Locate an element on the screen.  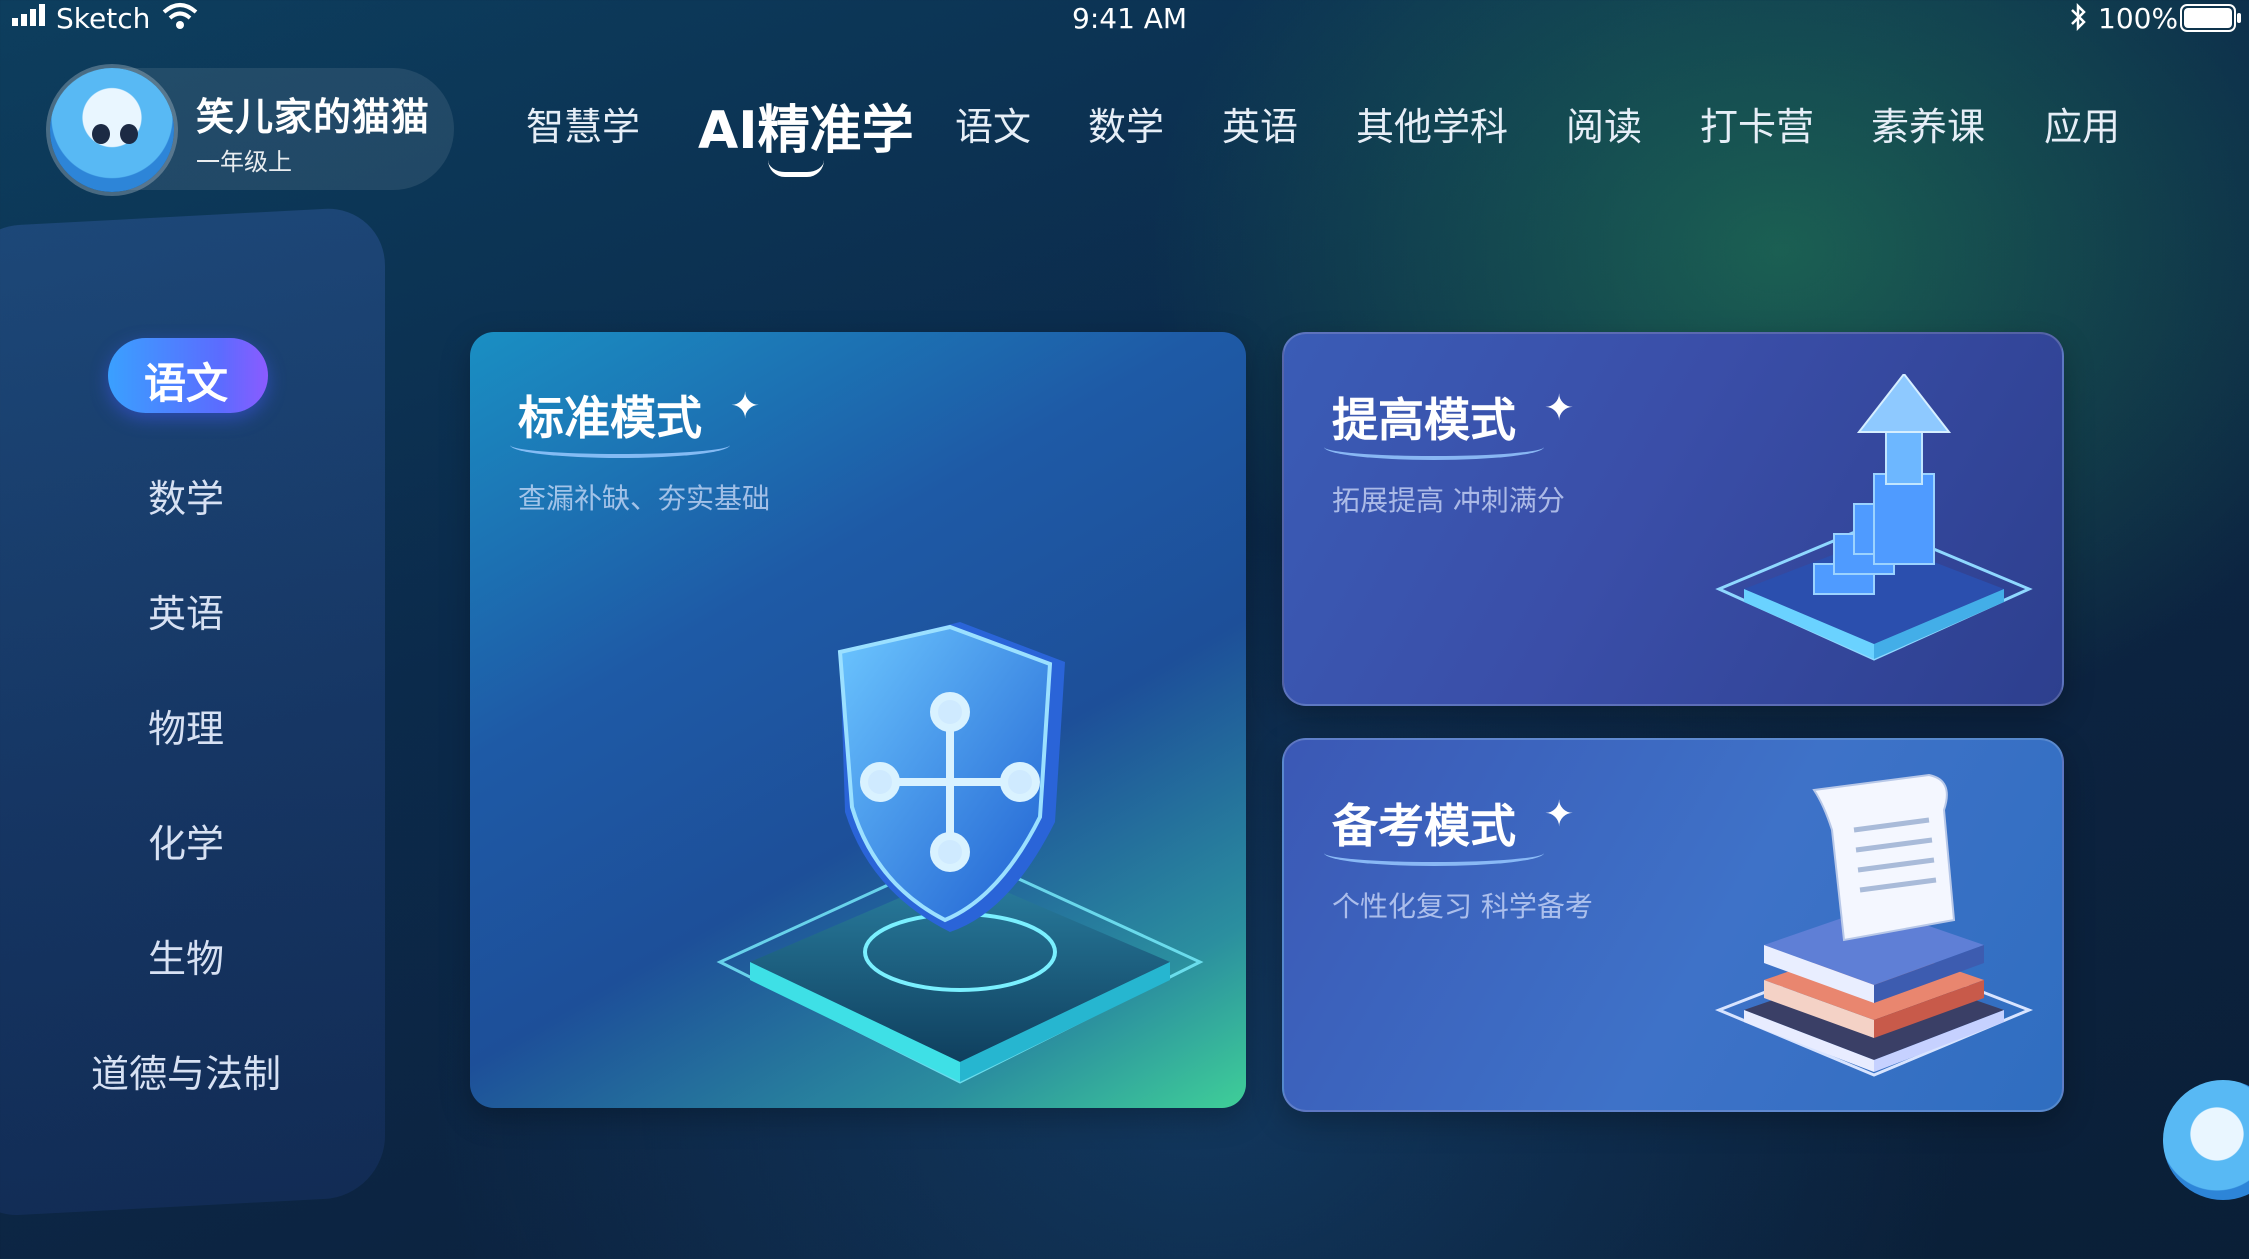
improve-mode-card: 提高模式 ✦ 拓展提高 冲刺满分 is located at coordinates (1673, 519).